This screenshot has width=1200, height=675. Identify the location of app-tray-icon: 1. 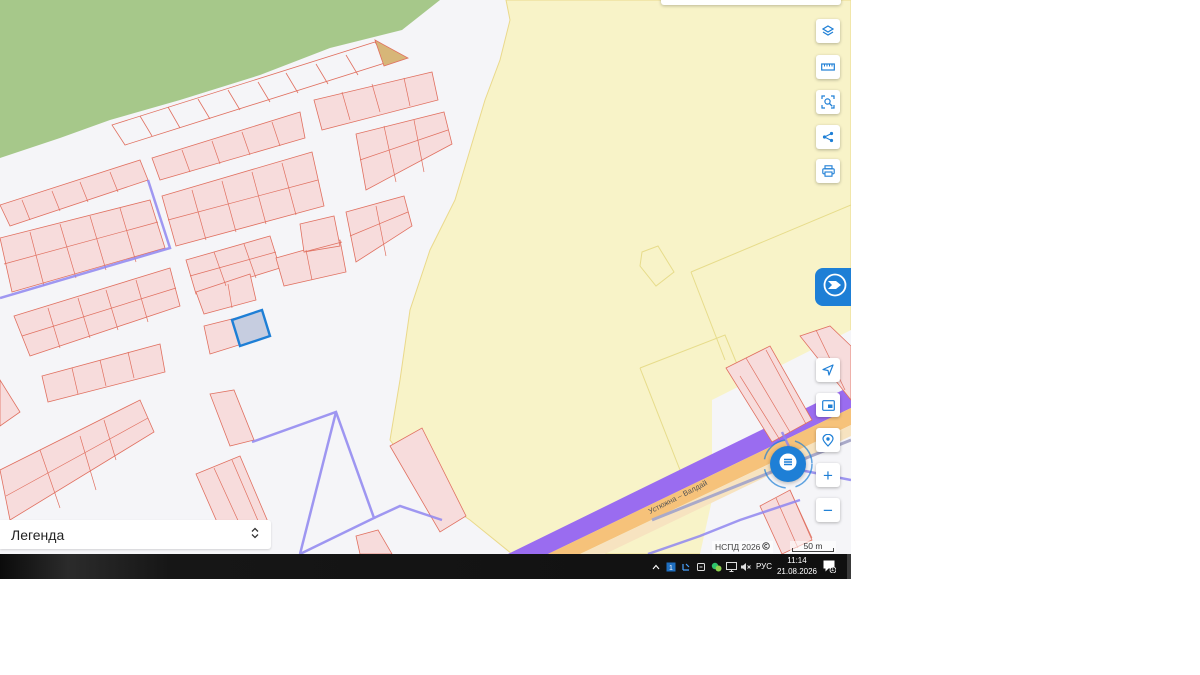
(671, 567).